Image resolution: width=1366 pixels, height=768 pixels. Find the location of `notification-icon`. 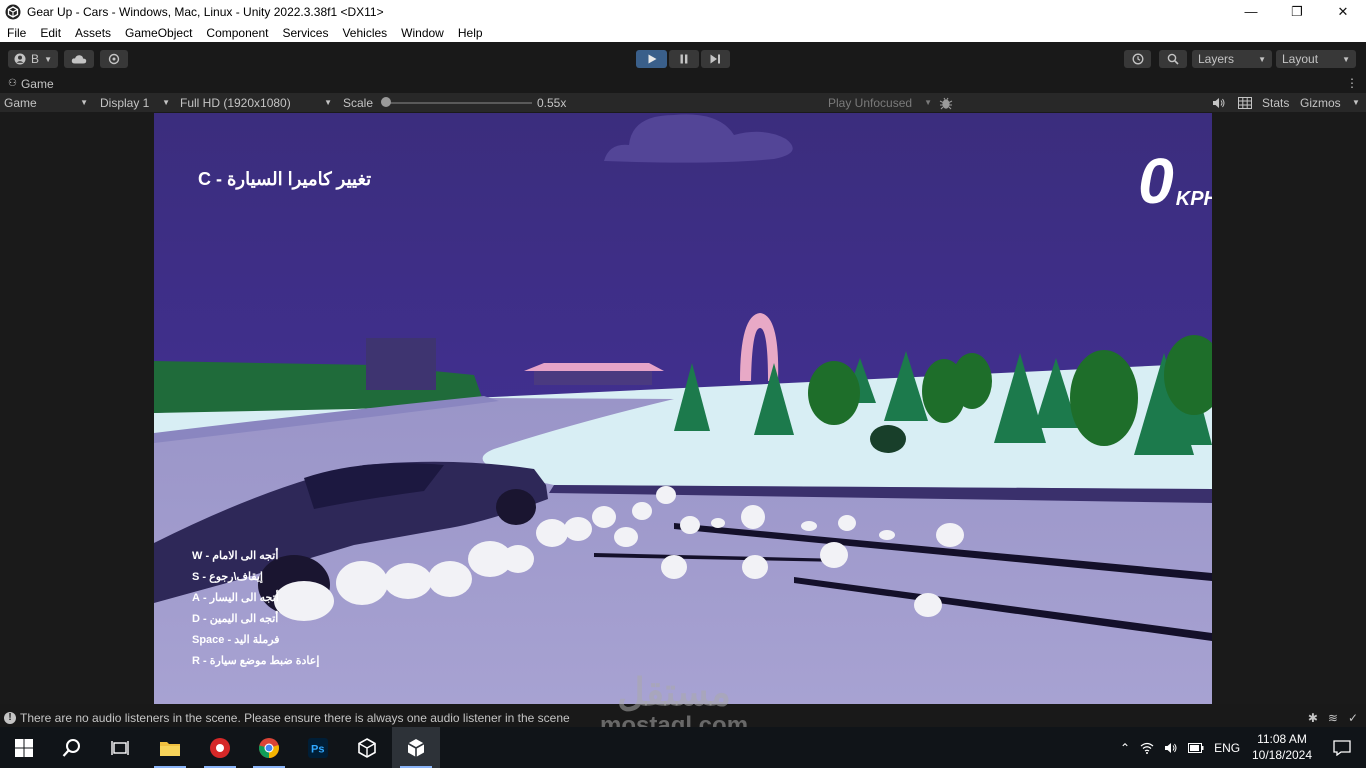

notification-icon is located at coordinates (1342, 747).